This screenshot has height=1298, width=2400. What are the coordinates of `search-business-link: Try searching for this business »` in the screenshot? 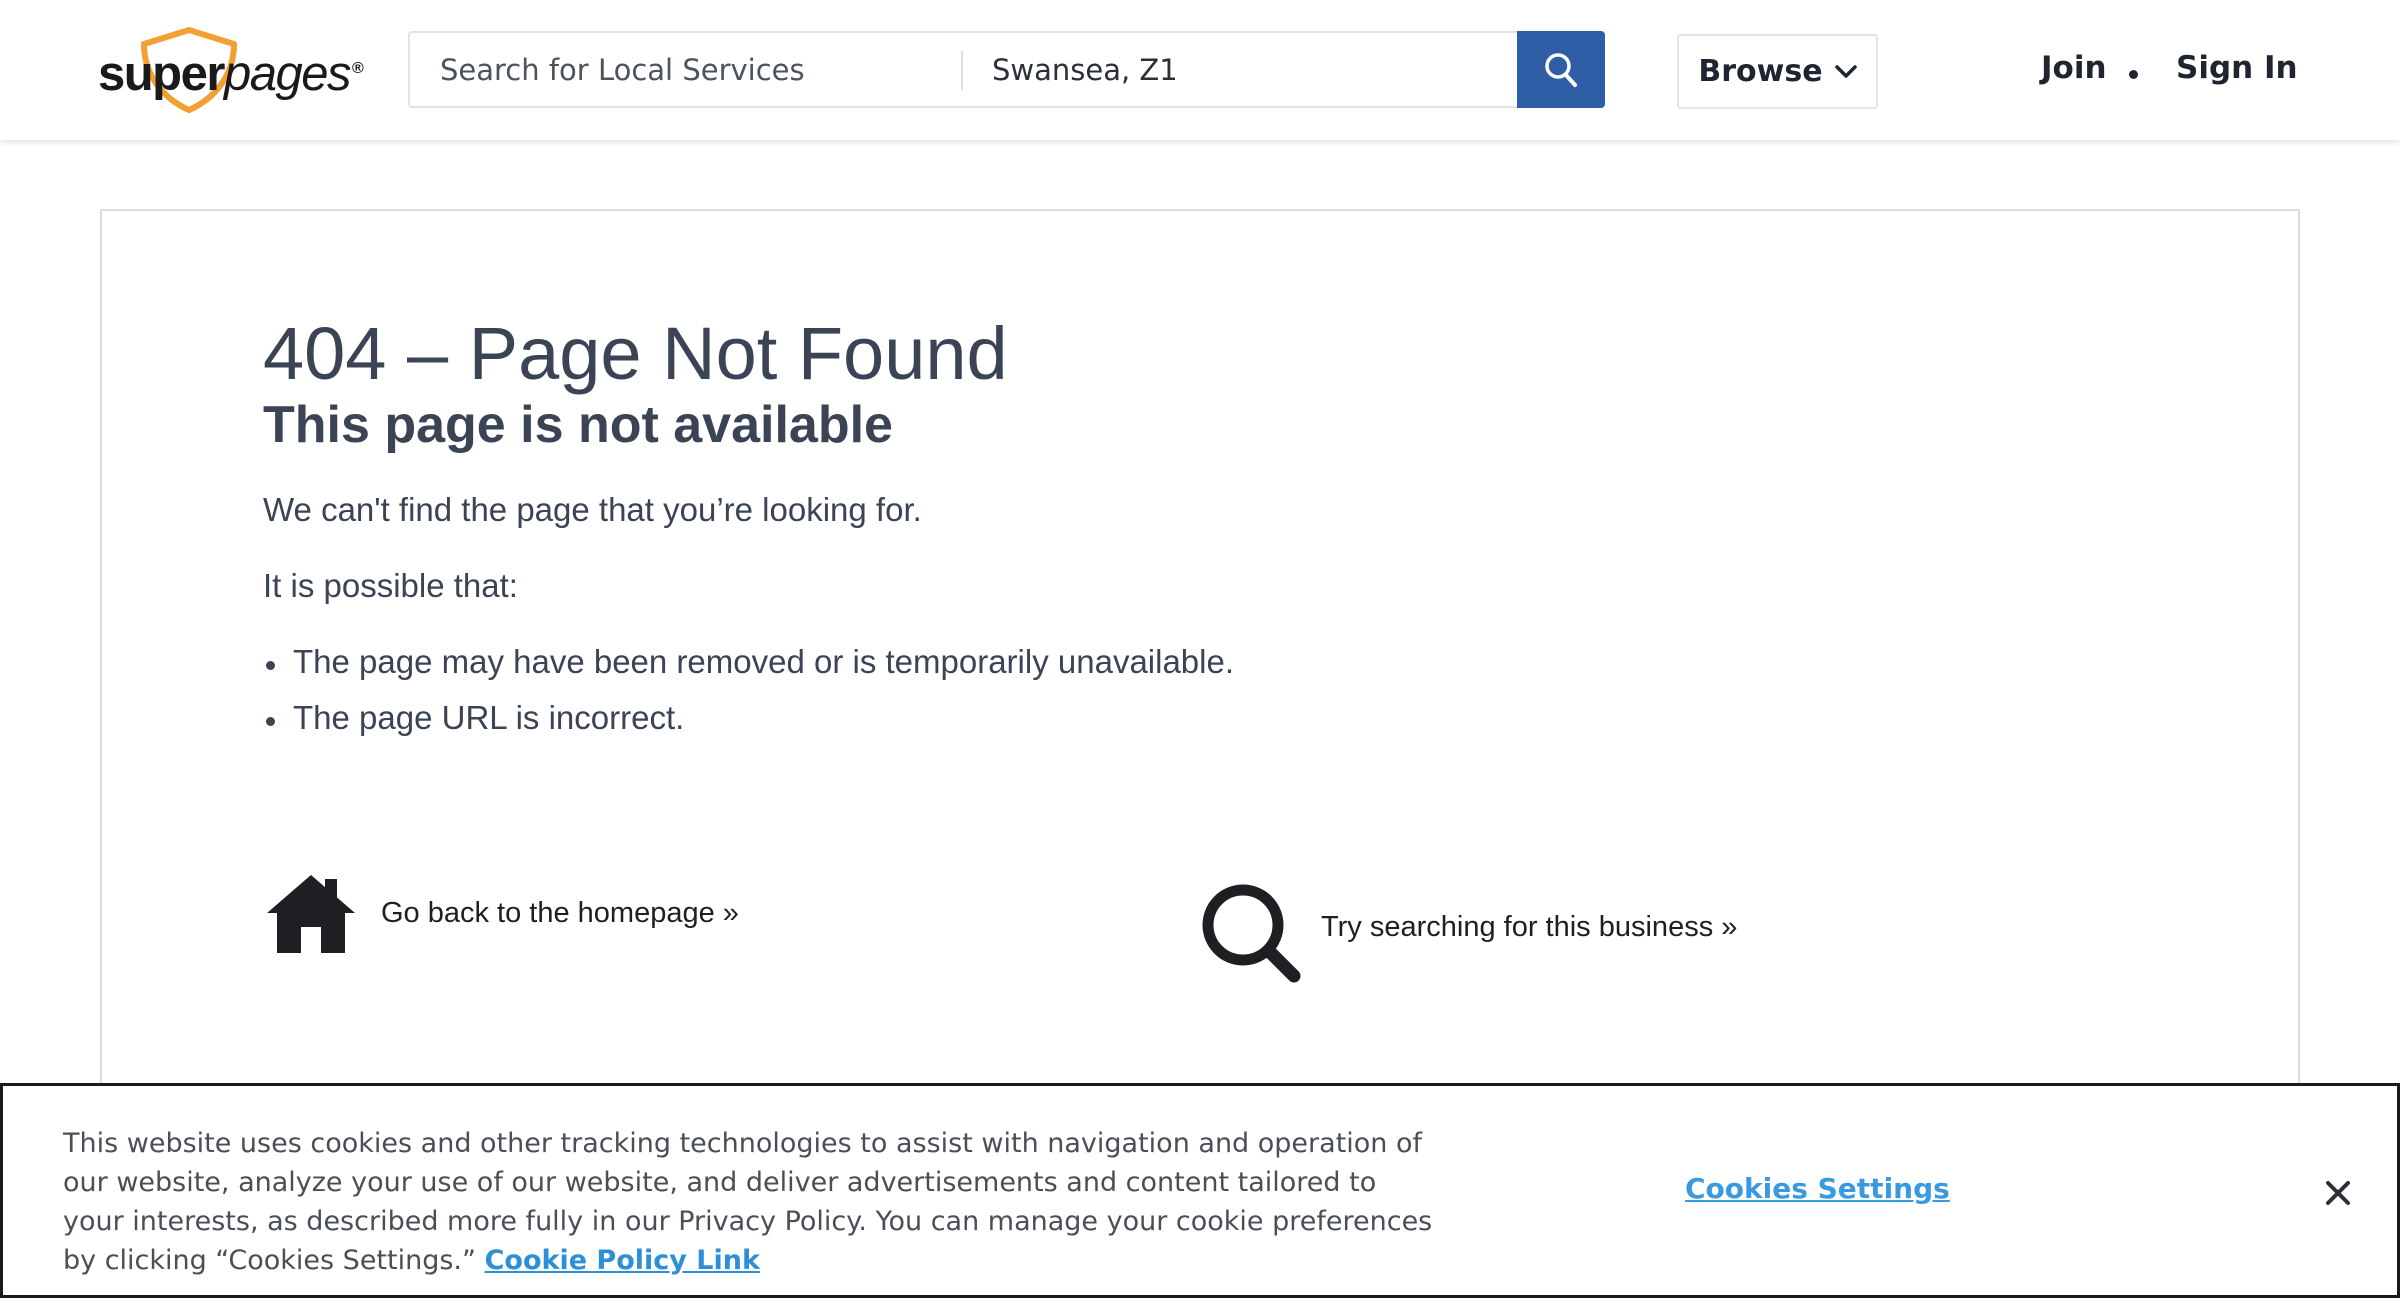 It's located at (1468, 927).